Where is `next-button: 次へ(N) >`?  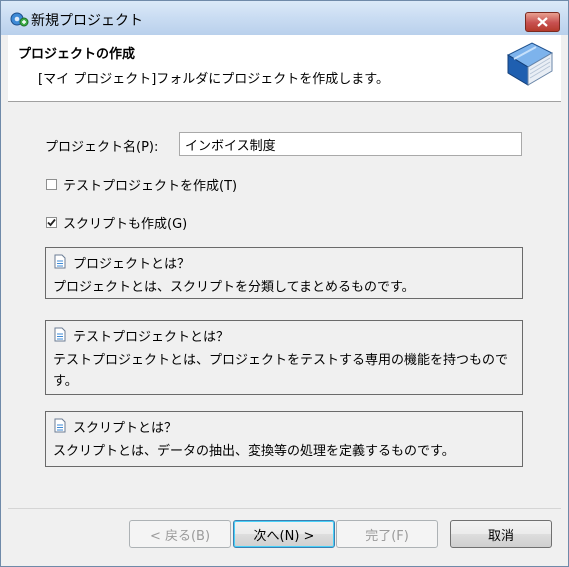 next-button: 次へ(N) > is located at coordinates (284, 534).